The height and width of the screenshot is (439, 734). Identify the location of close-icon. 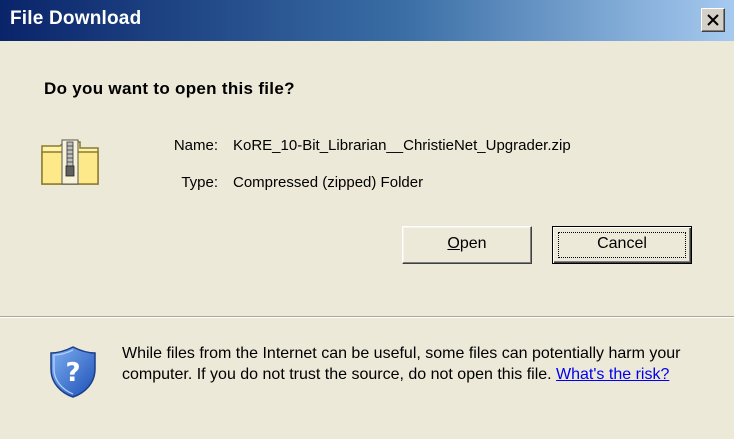
(713, 20).